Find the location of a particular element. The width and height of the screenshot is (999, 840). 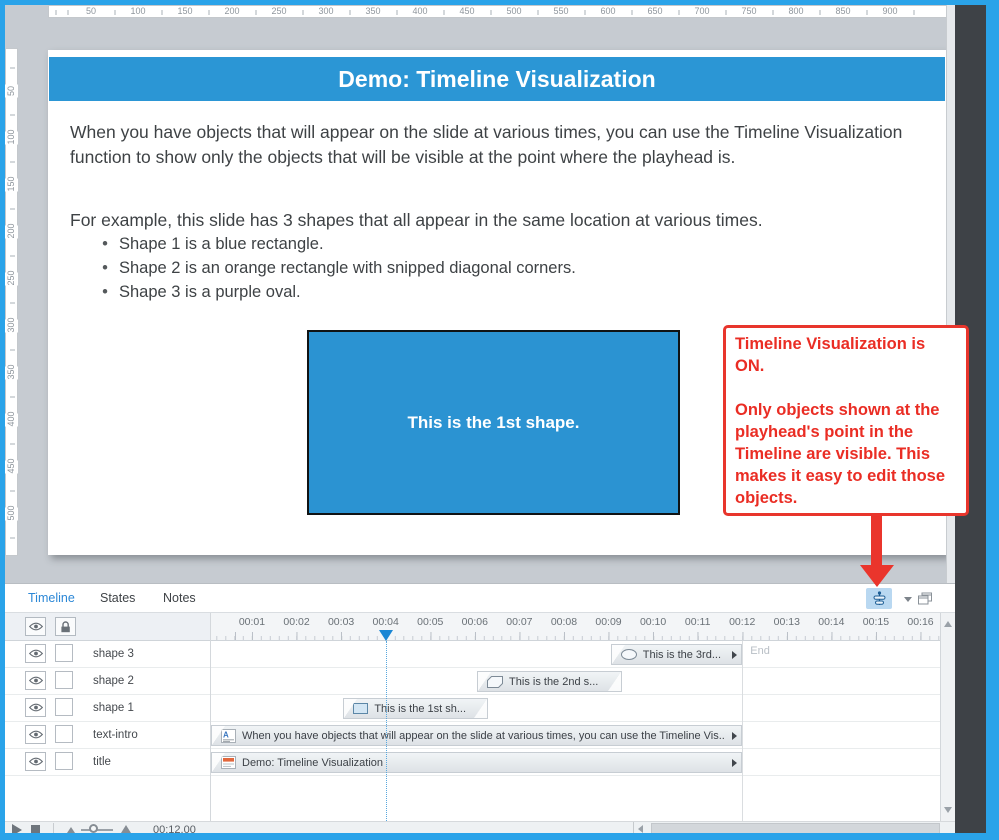

tab-timeline: Timeline is located at coordinates (51, 598).